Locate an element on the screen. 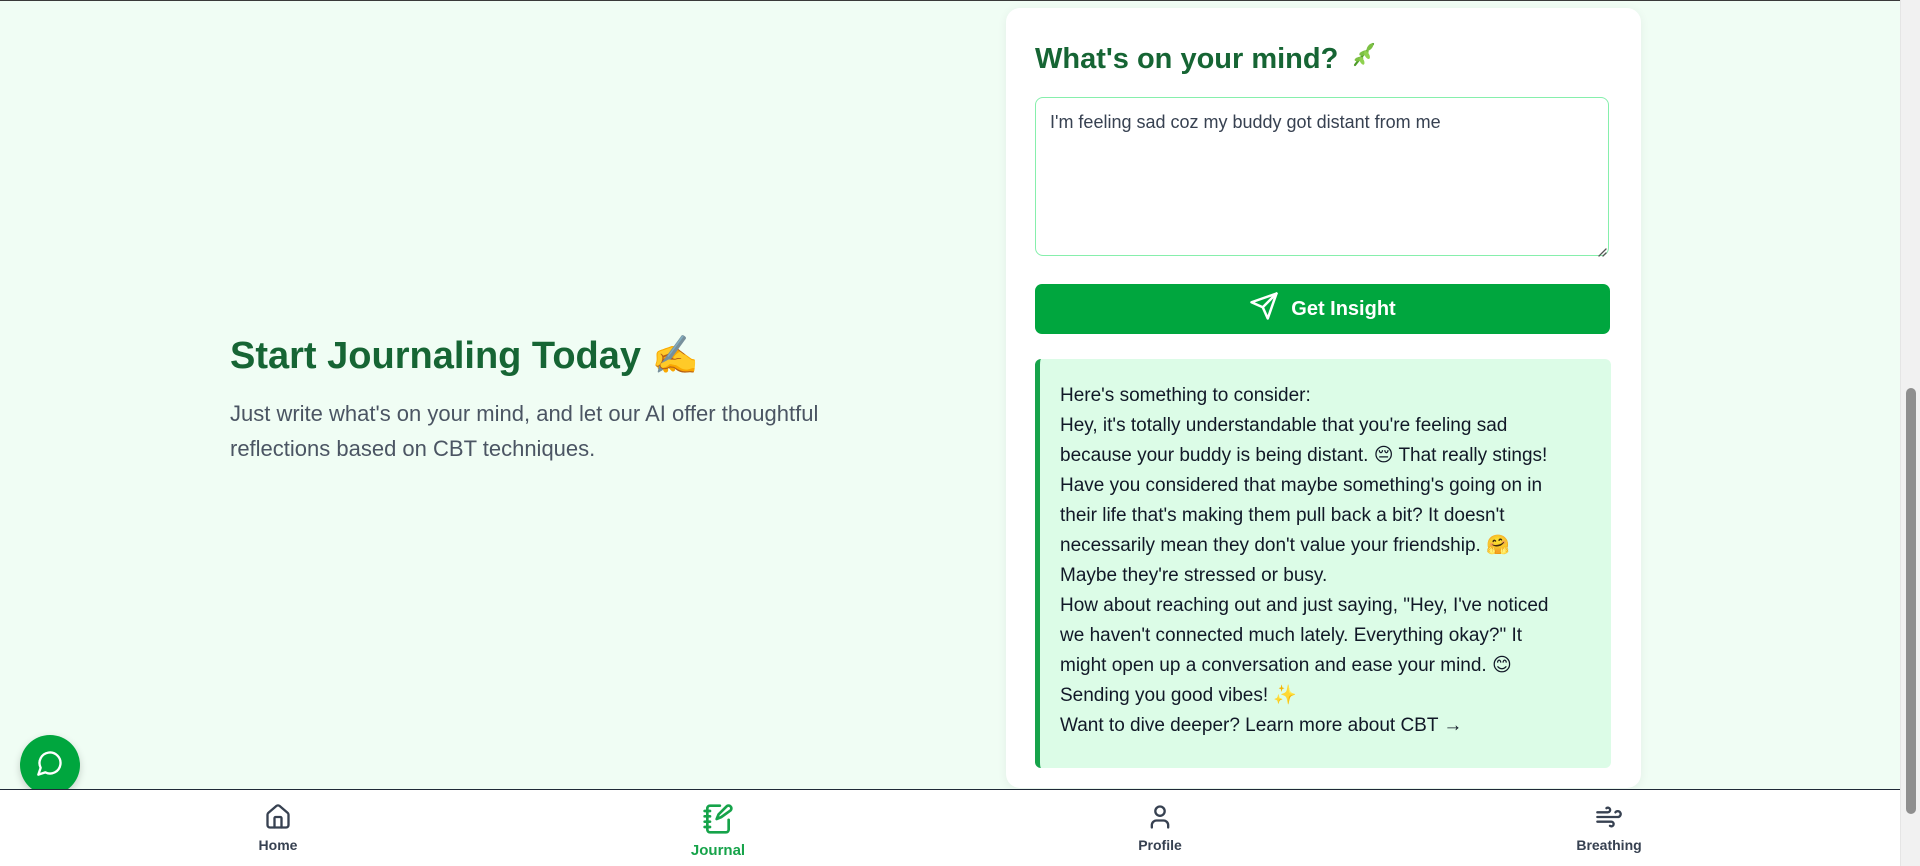 This screenshot has height=866, width=1920. scrollbar-thumb is located at coordinates (1911, 601).